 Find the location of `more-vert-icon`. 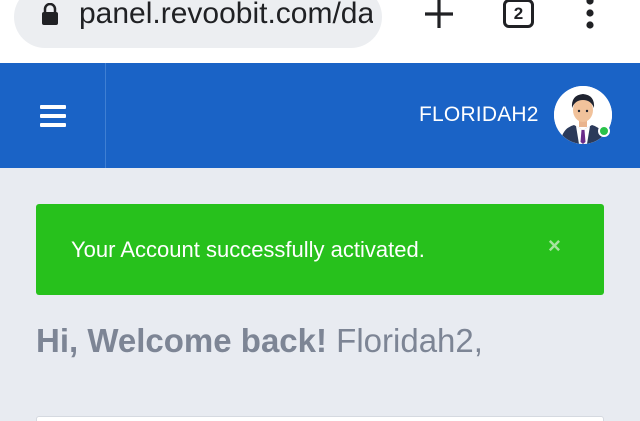

more-vert-icon is located at coordinates (590, 15).